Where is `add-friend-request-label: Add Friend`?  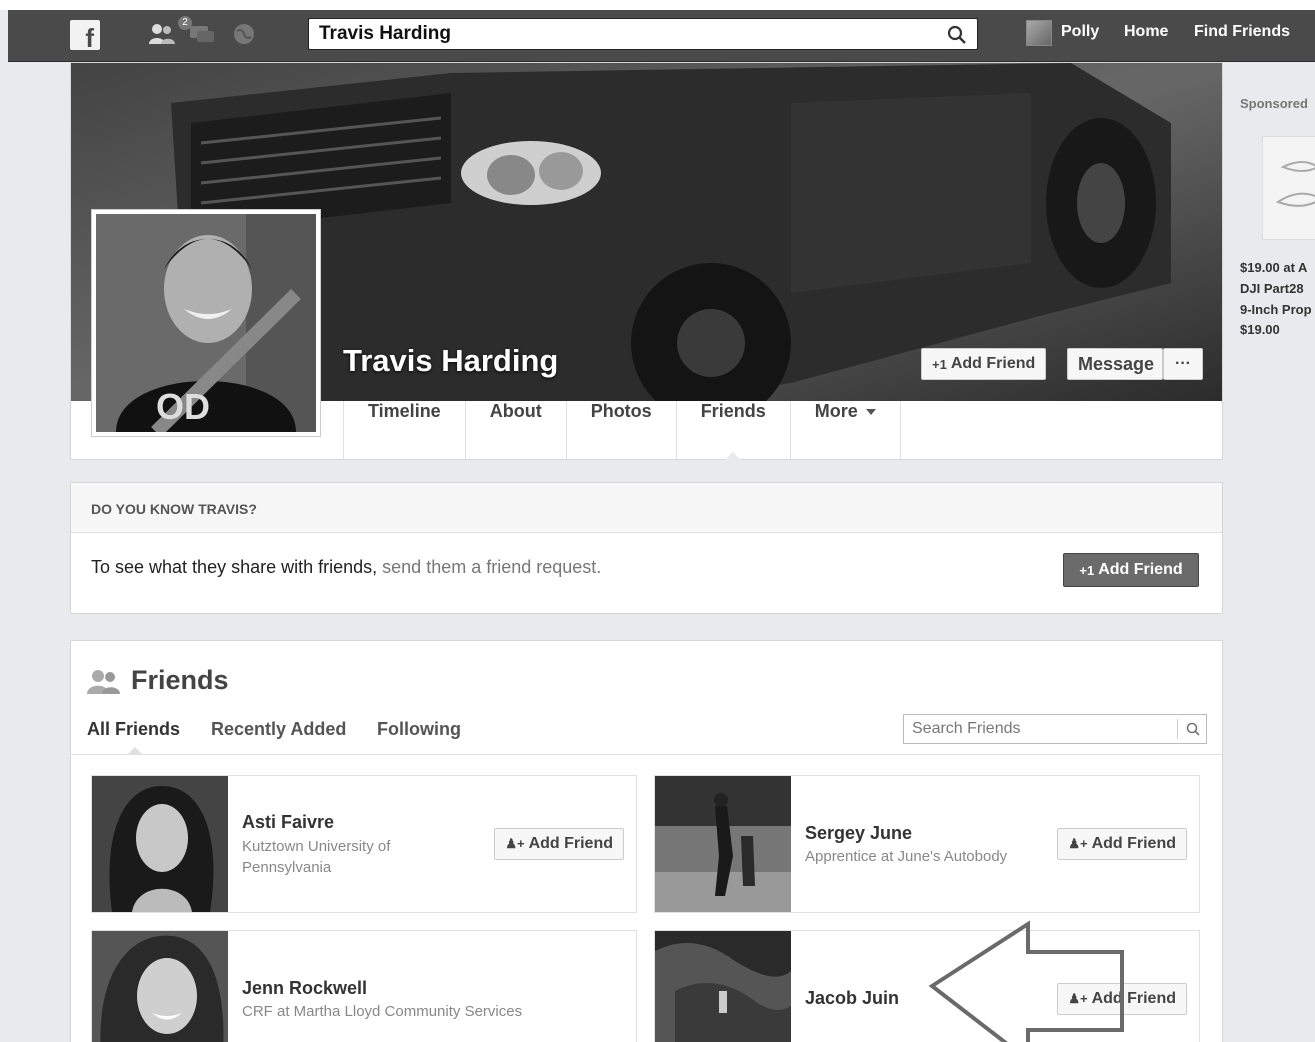
add-friend-request-label: Add Friend is located at coordinates (1140, 569).